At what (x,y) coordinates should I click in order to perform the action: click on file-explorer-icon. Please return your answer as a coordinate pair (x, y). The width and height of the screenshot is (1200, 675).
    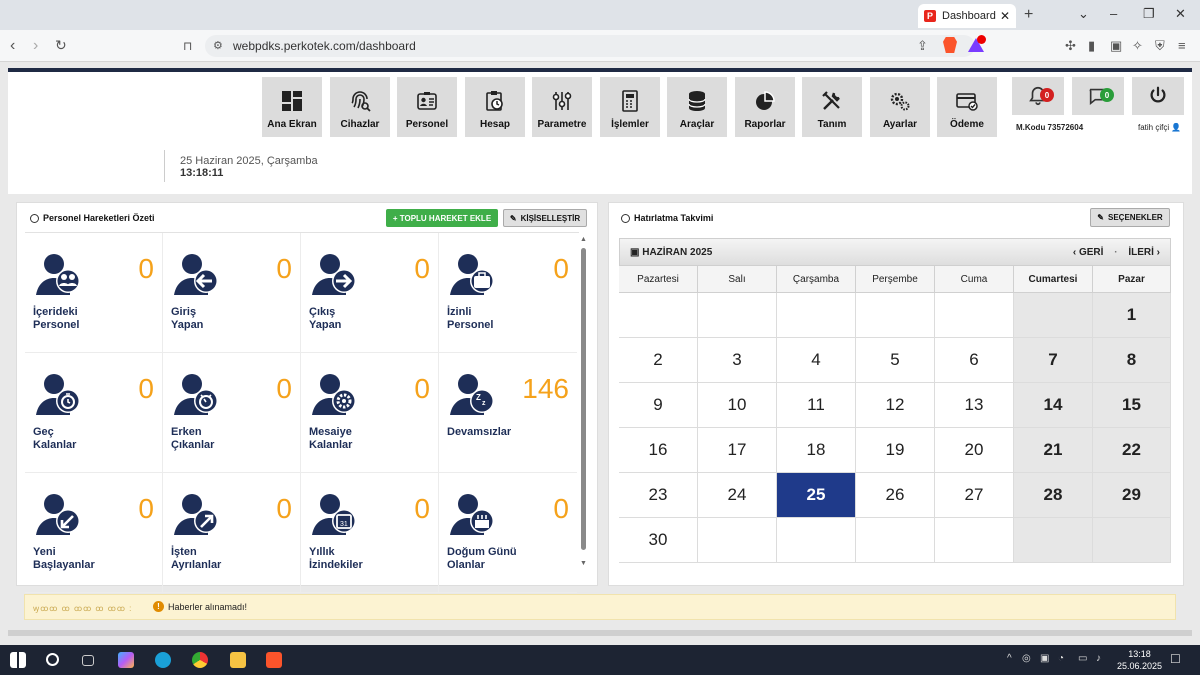
    Looking at the image, I should click on (238, 660).